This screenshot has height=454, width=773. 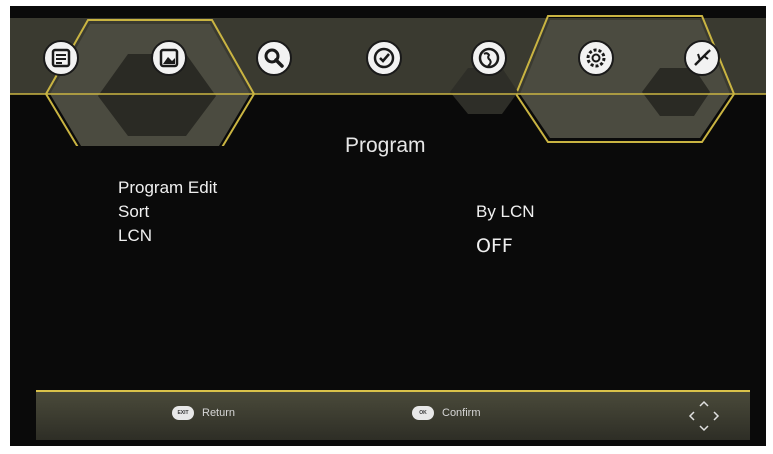 I want to click on confirm-label: Confirm, so click(x=461, y=413).